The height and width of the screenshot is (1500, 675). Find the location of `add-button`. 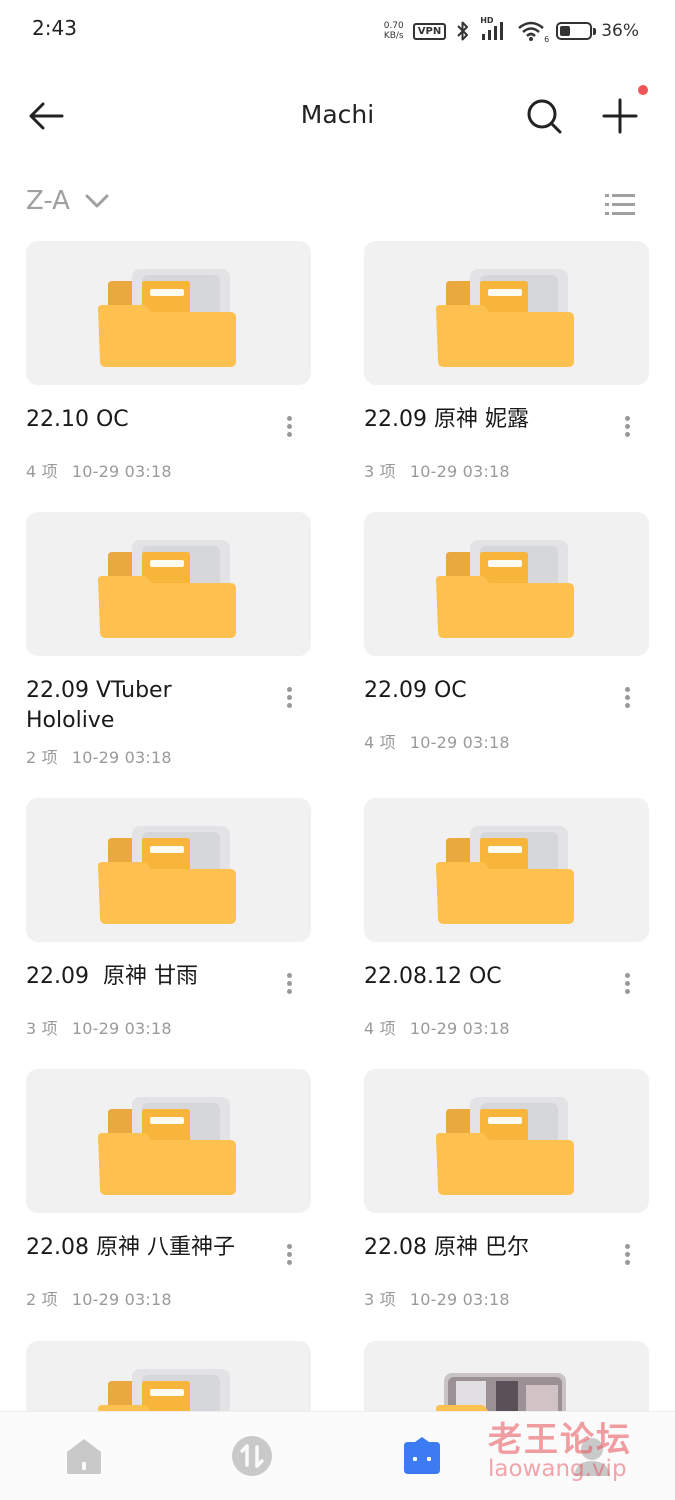

add-button is located at coordinates (620, 116).